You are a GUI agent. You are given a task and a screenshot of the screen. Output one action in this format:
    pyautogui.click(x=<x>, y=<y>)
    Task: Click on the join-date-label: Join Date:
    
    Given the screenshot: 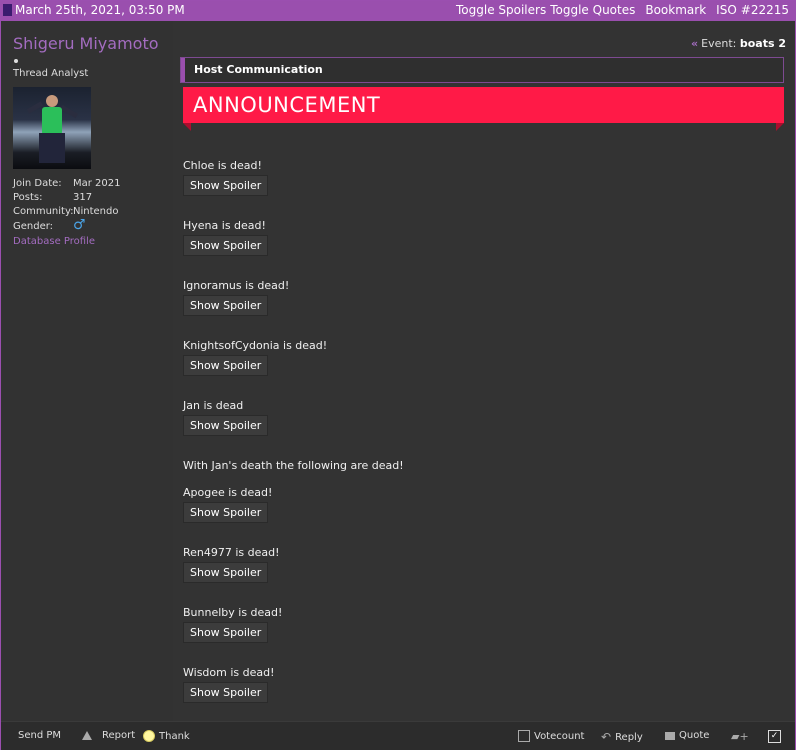 What is the action you would take?
    pyautogui.click(x=37, y=183)
    